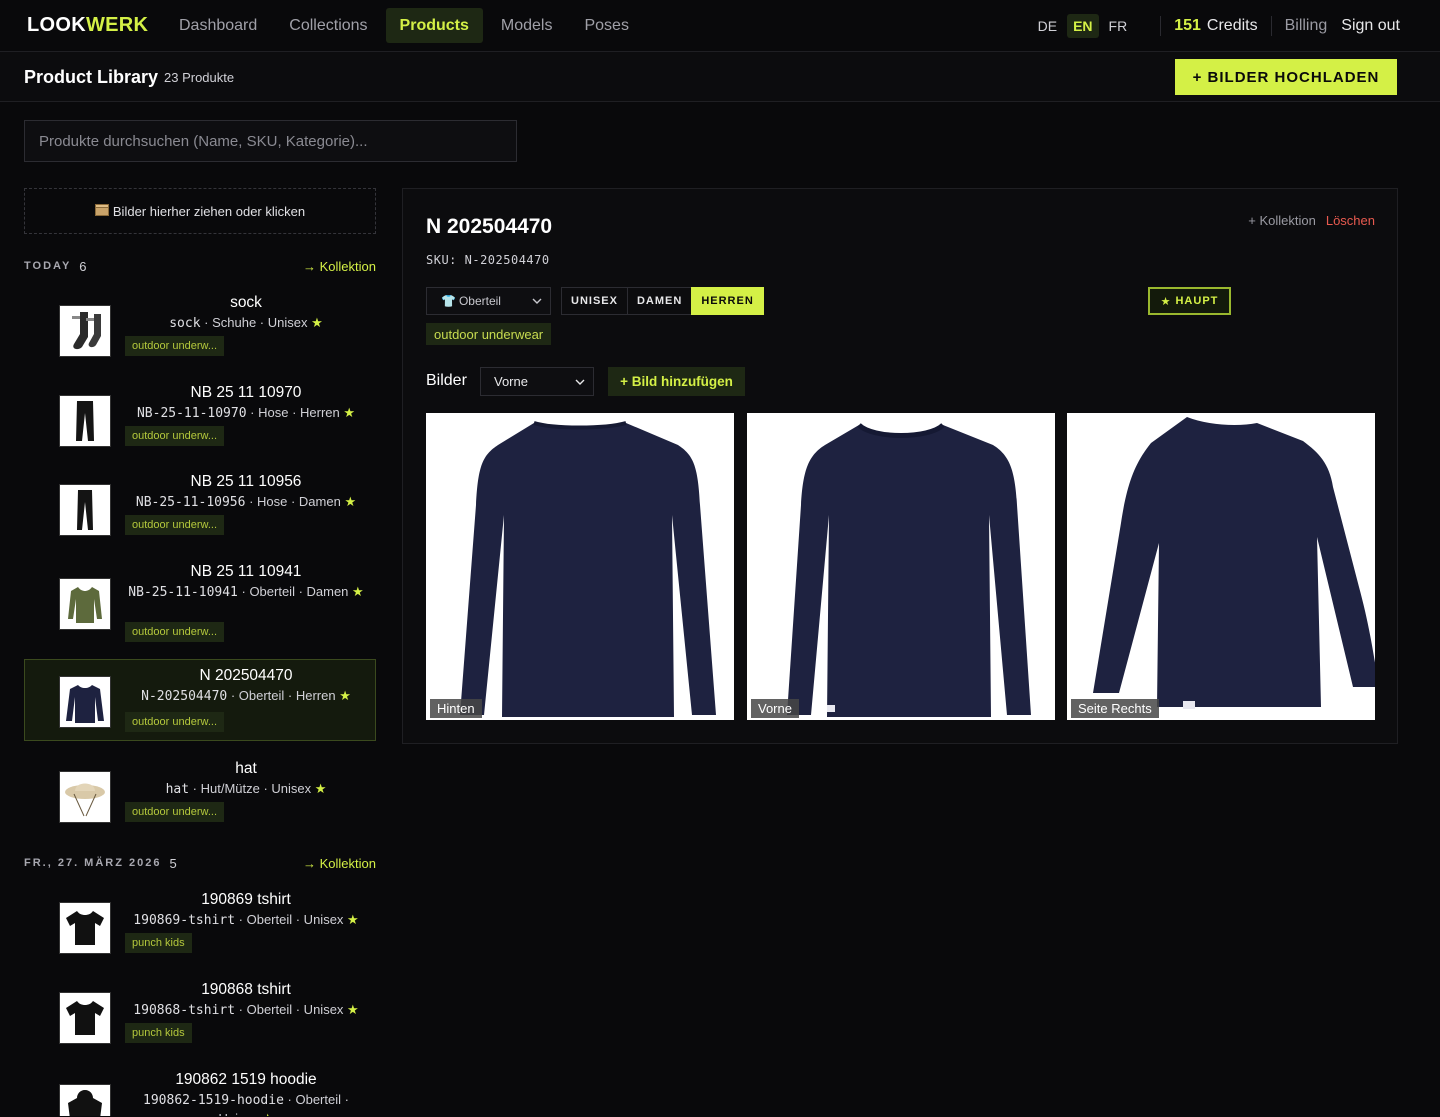 The width and height of the screenshot is (1440, 1117). I want to click on gender-toggle: UNISEX DAMEN HERREN, so click(662, 301).